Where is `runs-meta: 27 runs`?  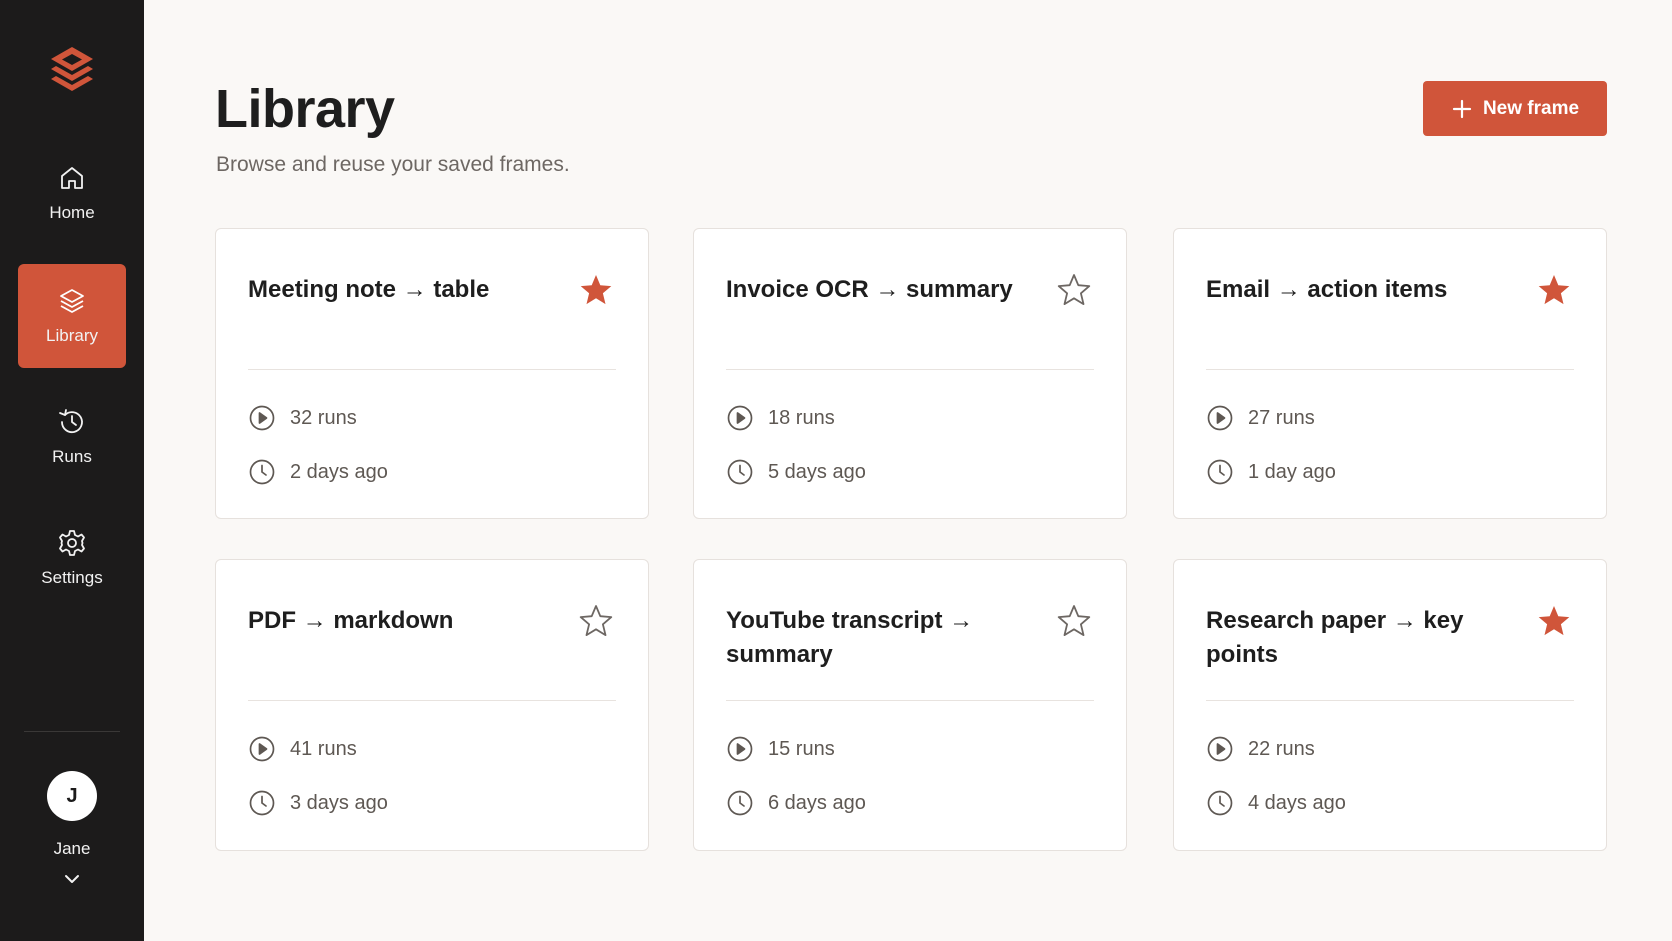
runs-meta: 27 runs is located at coordinates (1260, 418).